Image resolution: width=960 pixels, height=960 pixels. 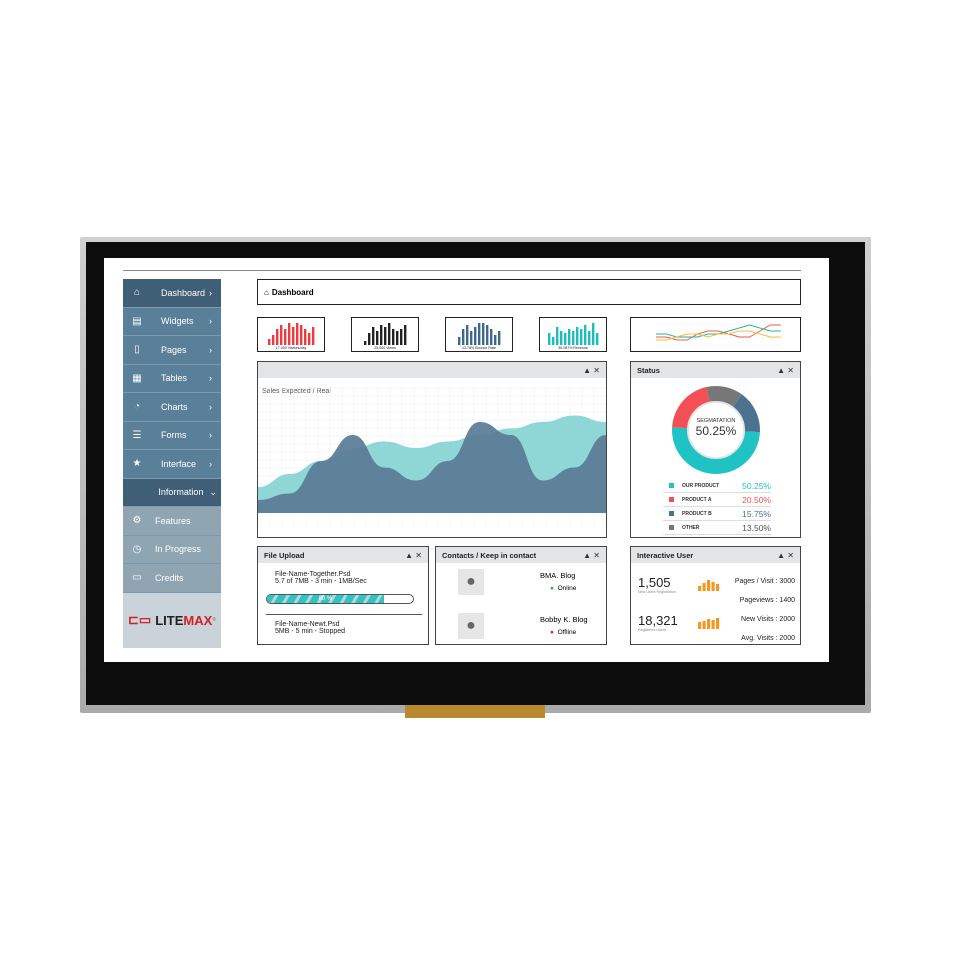 What do you see at coordinates (573, 348) in the screenshot?
I see `stat-label: 35.087% Revenue` at bounding box center [573, 348].